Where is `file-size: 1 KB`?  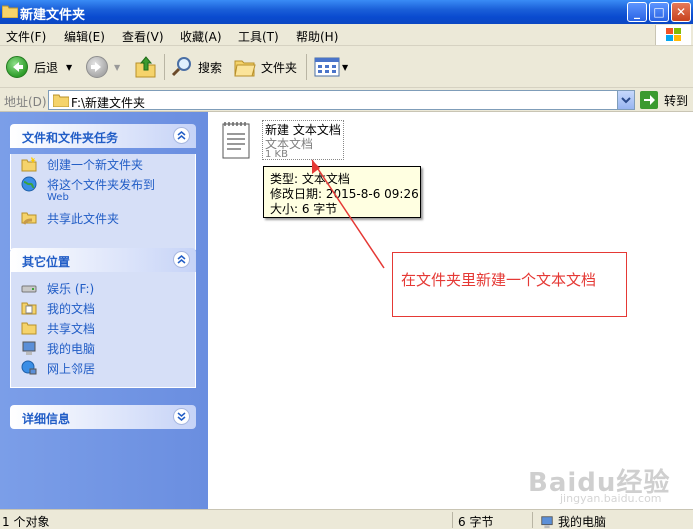 file-size: 1 KB is located at coordinates (276, 154).